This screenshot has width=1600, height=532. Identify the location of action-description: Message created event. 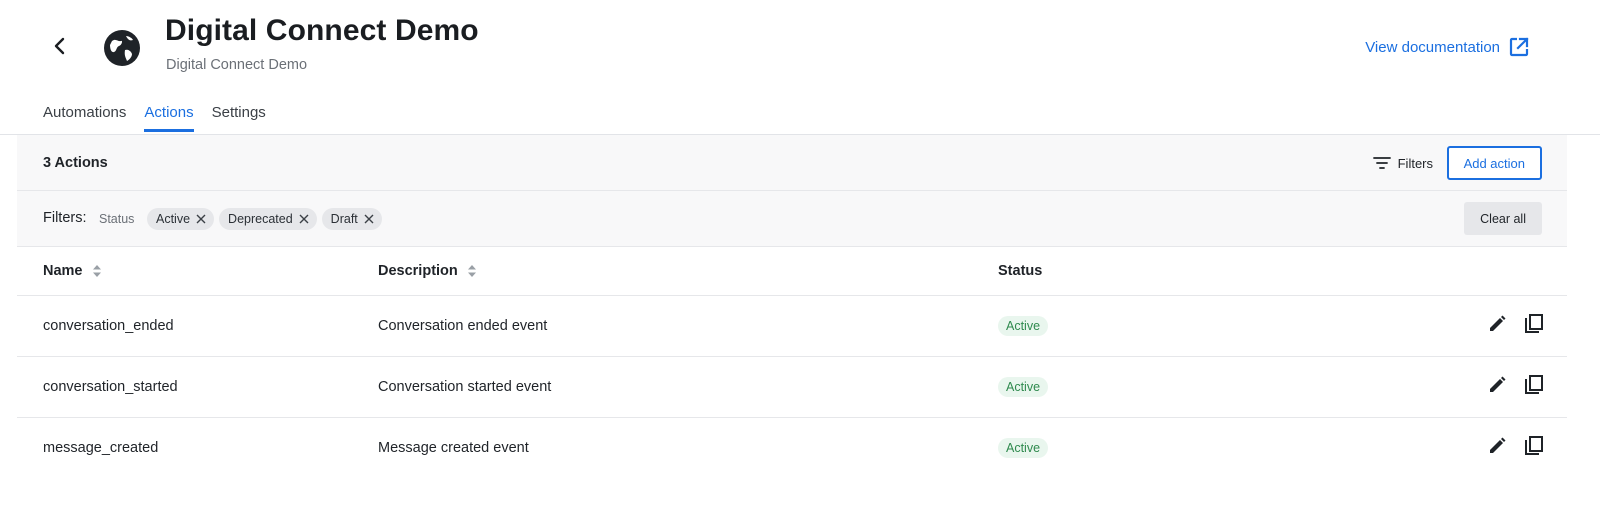
(453, 447).